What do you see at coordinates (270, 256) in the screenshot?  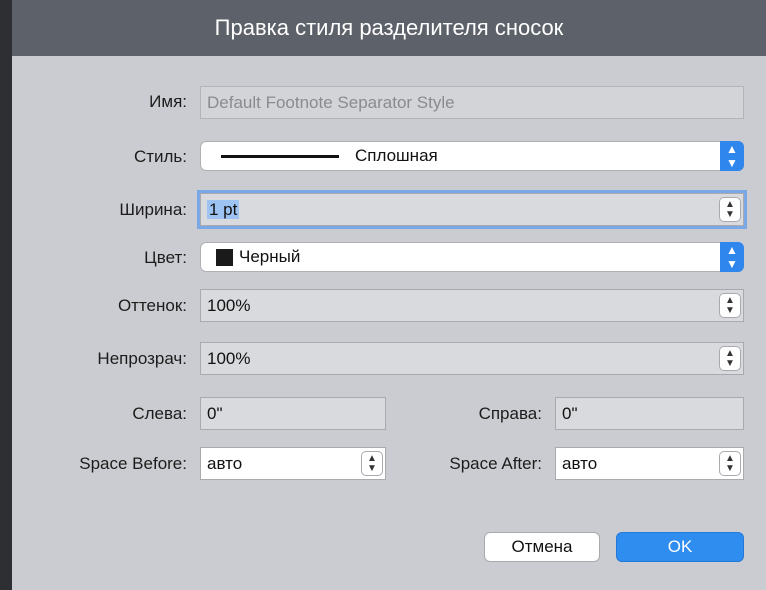 I see `color-value: Черный` at bounding box center [270, 256].